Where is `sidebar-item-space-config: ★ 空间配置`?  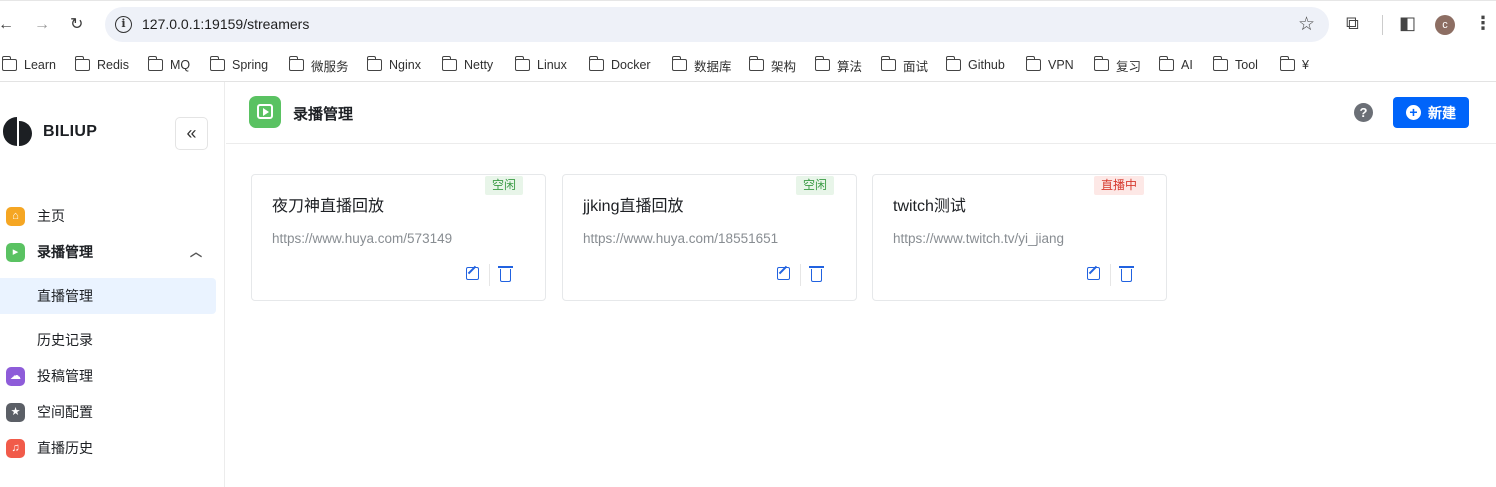 sidebar-item-space-config: ★ 空间配置 is located at coordinates (108, 412).